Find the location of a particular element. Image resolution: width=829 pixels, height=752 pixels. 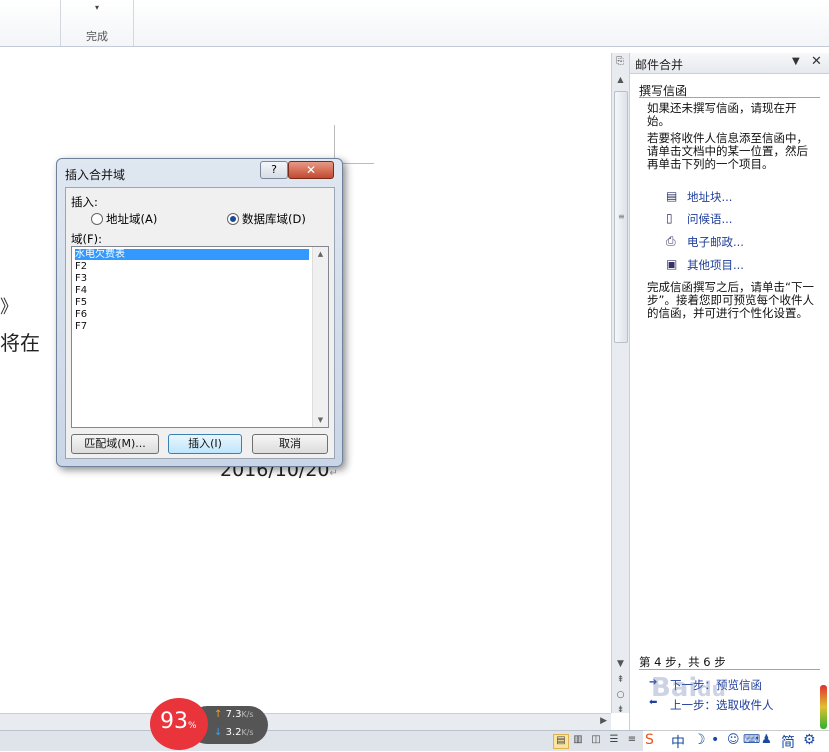

list-item: F2 is located at coordinates (192, 266).